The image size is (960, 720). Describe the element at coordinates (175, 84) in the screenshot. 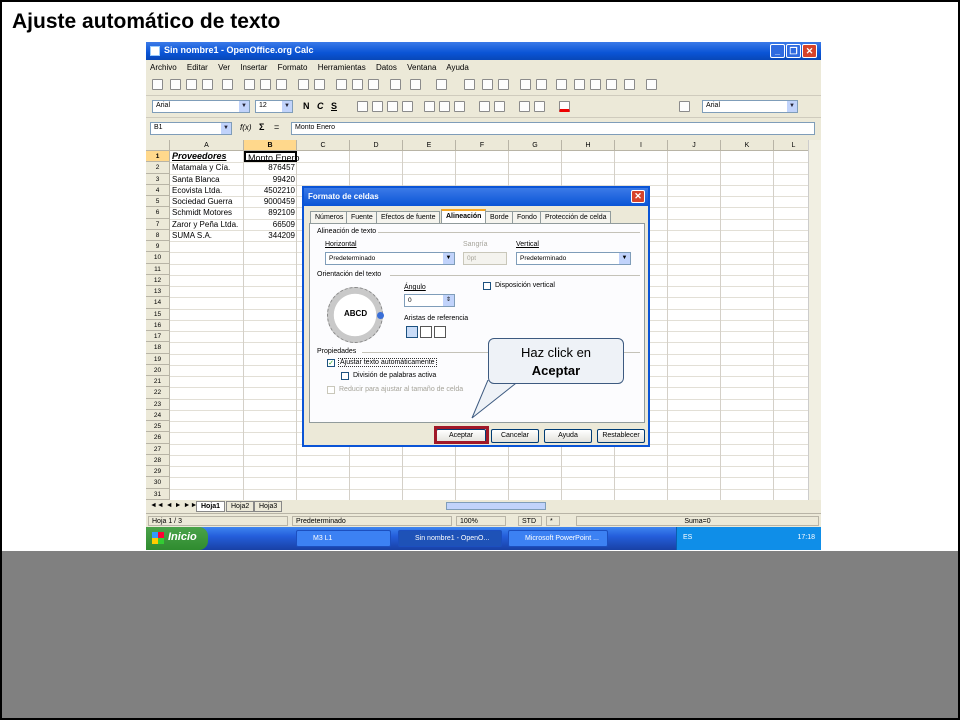

I see `open-icon` at that location.